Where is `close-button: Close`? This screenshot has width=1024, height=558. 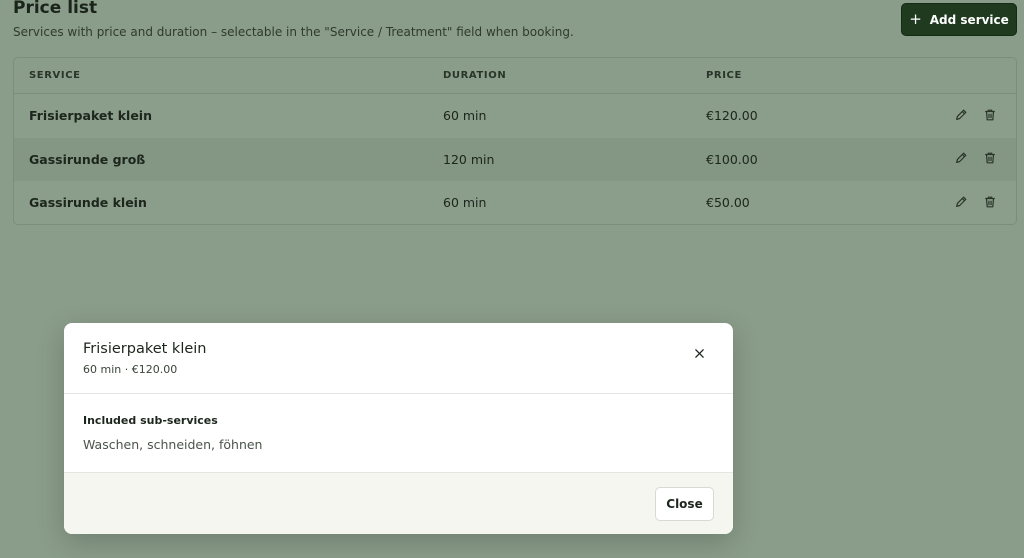
close-button: Close is located at coordinates (684, 504).